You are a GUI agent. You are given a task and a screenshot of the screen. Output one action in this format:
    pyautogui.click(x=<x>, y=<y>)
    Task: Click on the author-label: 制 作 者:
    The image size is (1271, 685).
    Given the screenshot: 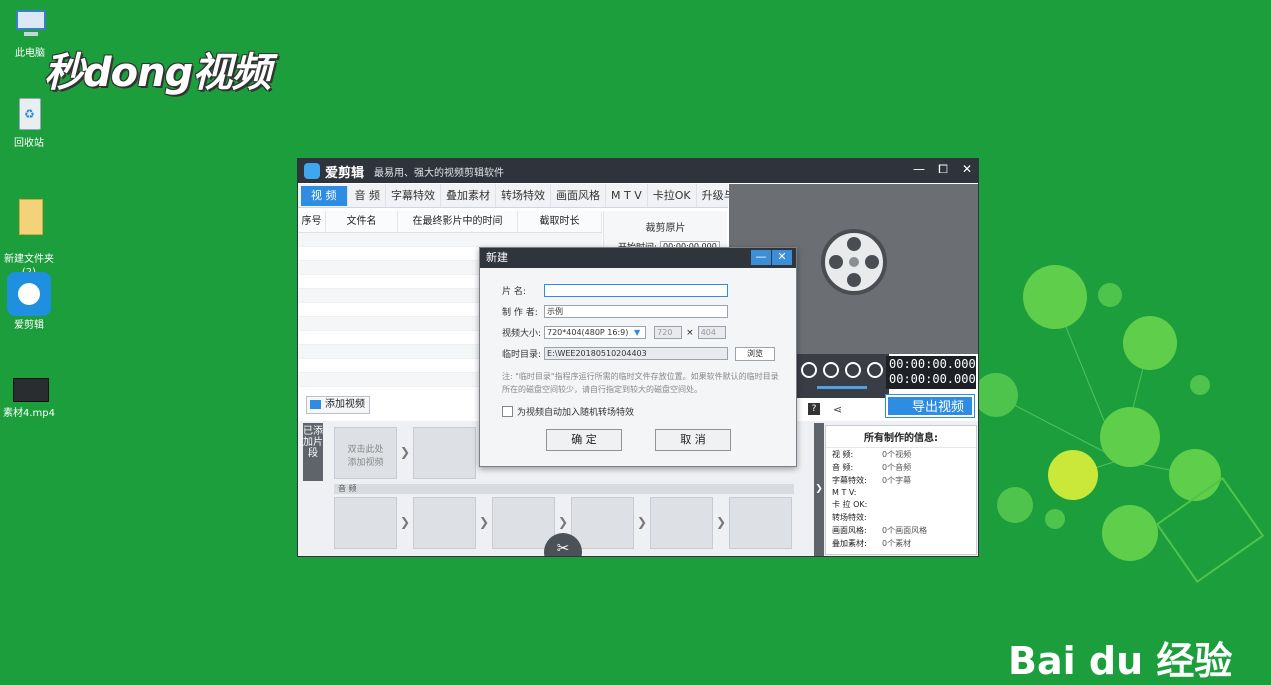 What is the action you would take?
    pyautogui.click(x=520, y=313)
    